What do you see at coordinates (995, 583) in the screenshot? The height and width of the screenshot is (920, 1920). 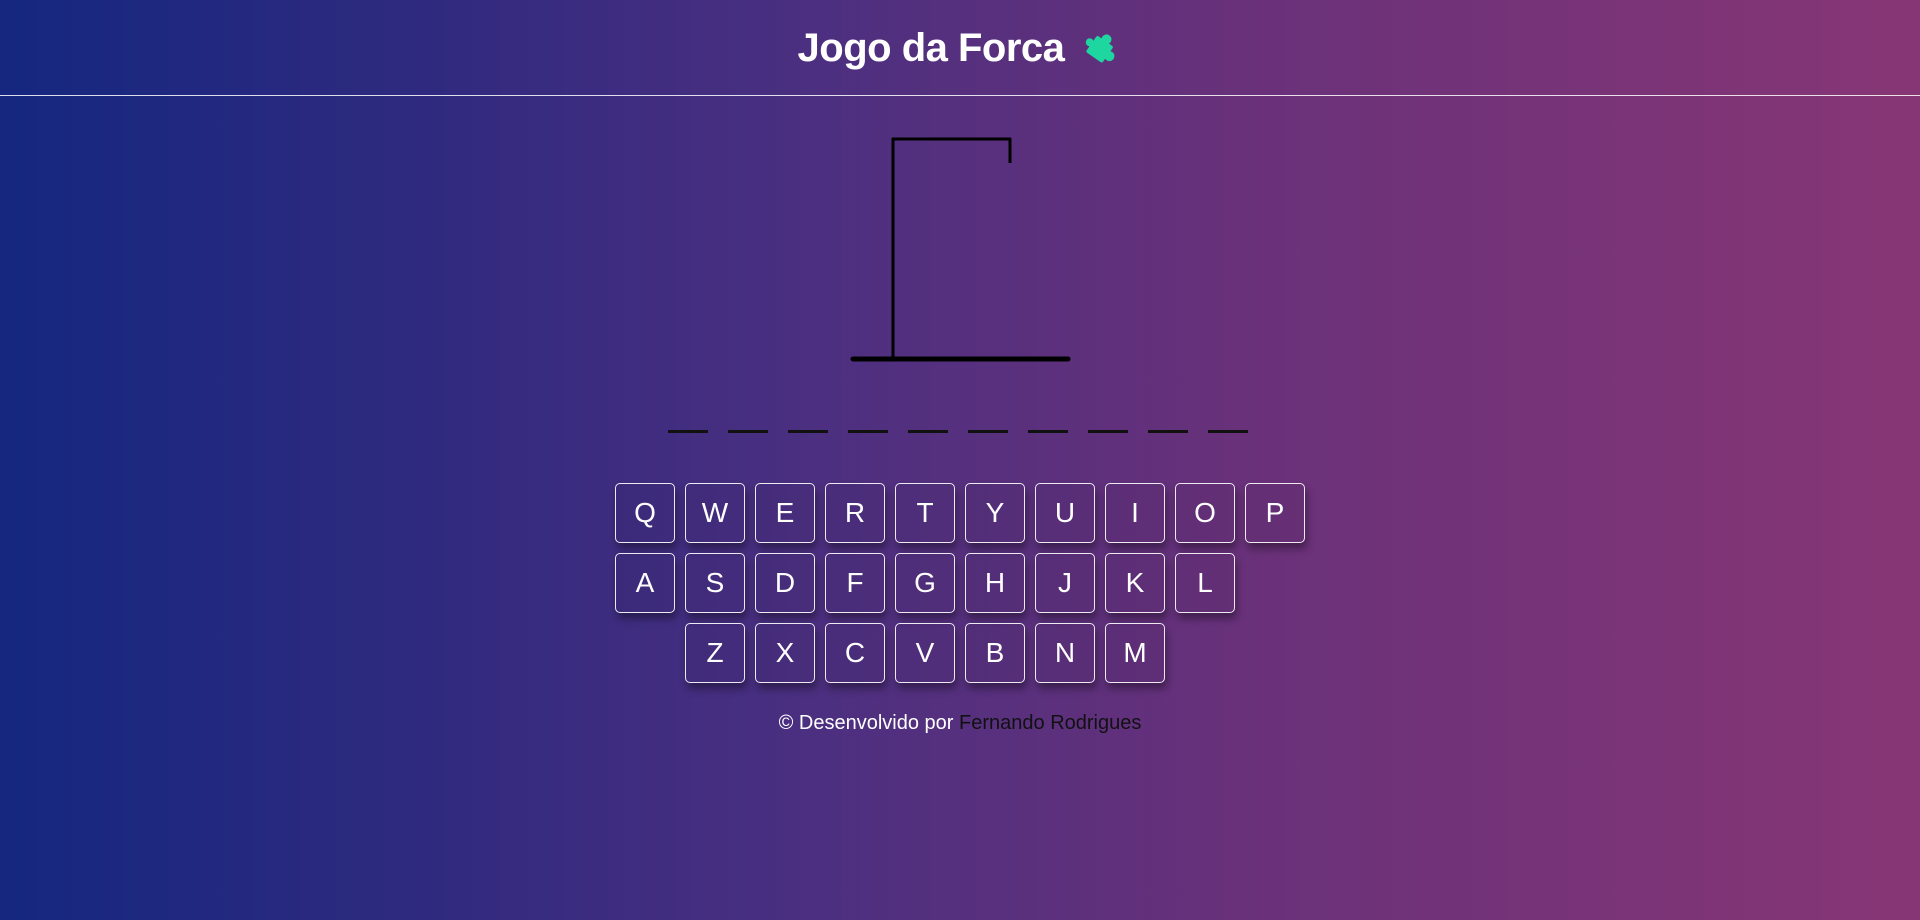 I see `key-h: H` at bounding box center [995, 583].